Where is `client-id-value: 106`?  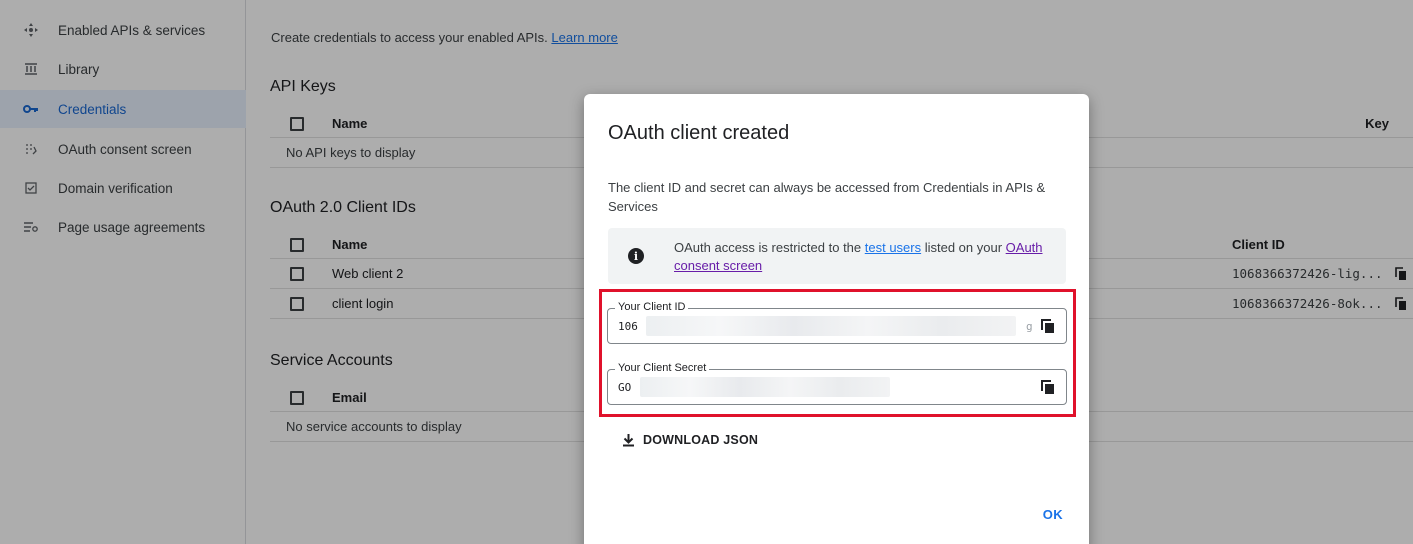 client-id-value: 106 is located at coordinates (628, 326).